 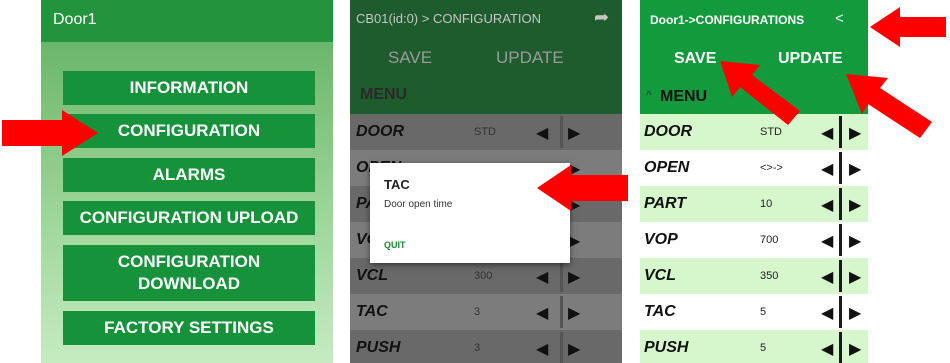 I want to click on annotation-arrow-dialog, so click(x=582, y=188).